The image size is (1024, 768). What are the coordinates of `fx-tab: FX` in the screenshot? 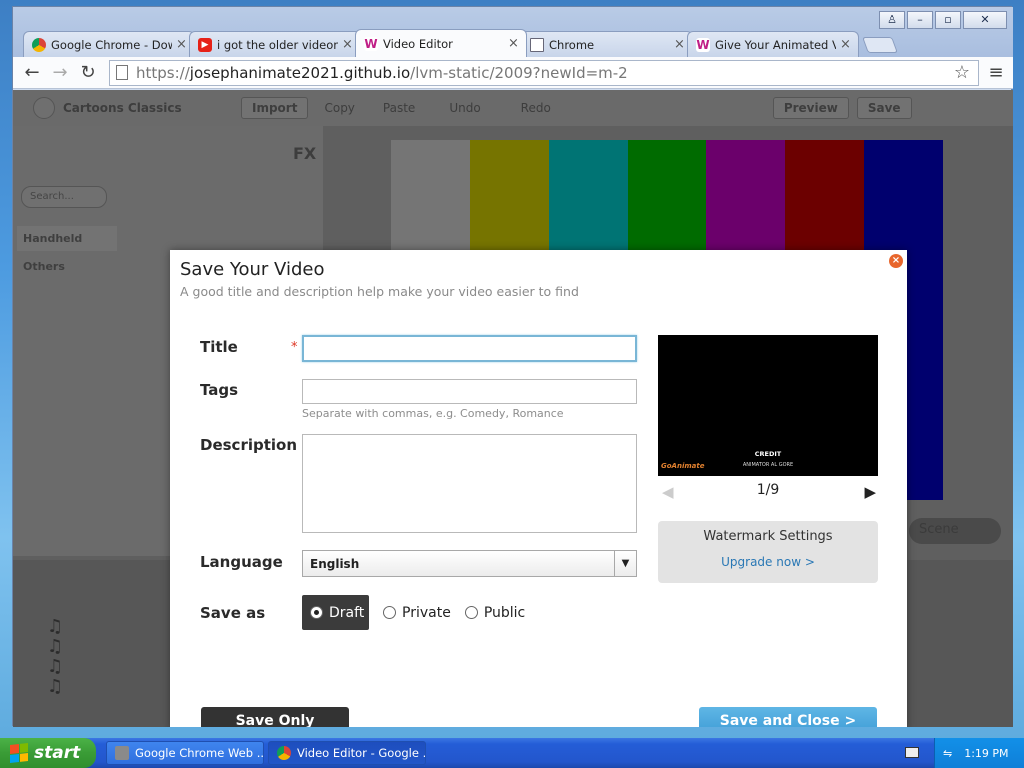 It's located at (304, 153).